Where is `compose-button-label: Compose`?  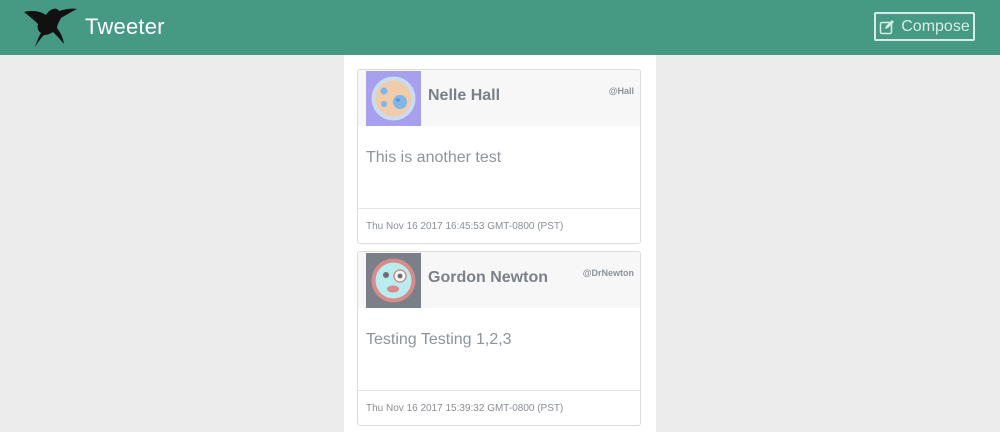 compose-button-label: Compose is located at coordinates (935, 26).